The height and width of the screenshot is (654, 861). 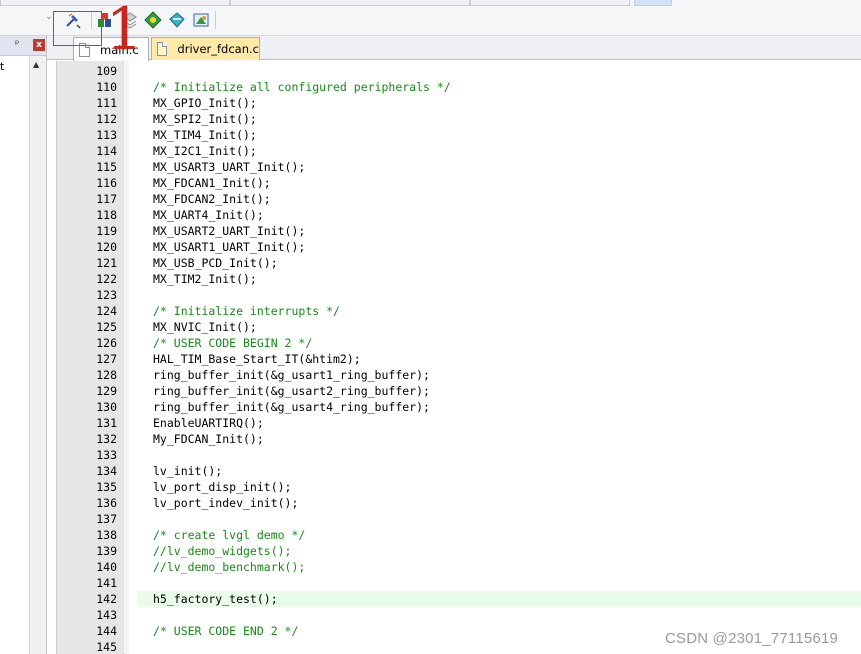 What do you see at coordinates (106, 135) in the screenshot?
I see `line-number: 113` at bounding box center [106, 135].